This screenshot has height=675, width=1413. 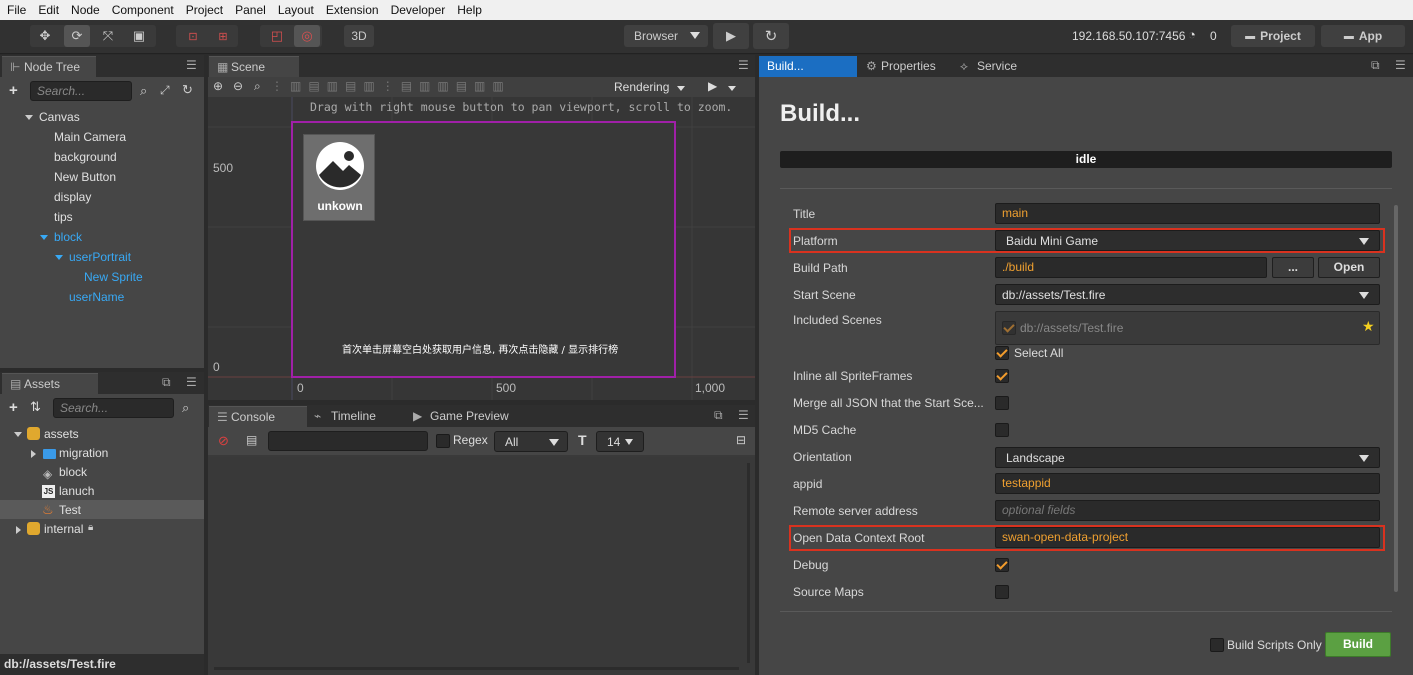 What do you see at coordinates (257, 86) in the screenshot?
I see `zoom-reset-icon: ⌕` at bounding box center [257, 86].